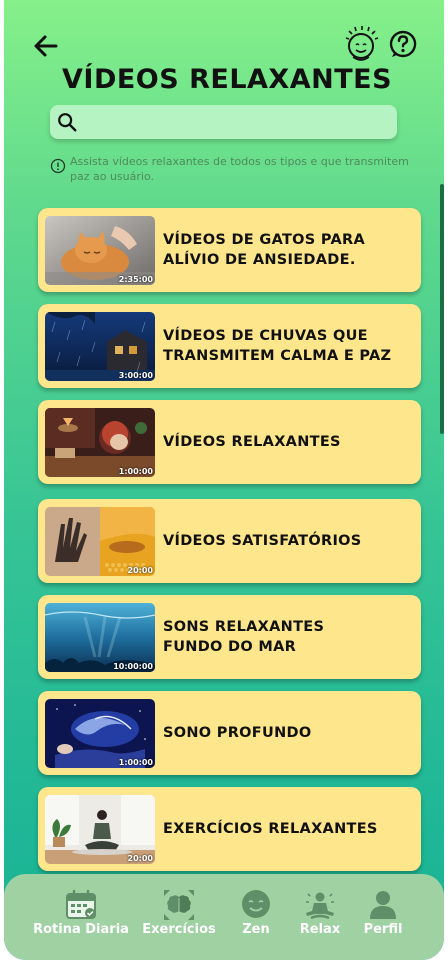 This screenshot has width=448, height=964. I want to click on video-card-satisfying: 20:00 VÍDEOS SATISFATÓRIOS, so click(229, 541).